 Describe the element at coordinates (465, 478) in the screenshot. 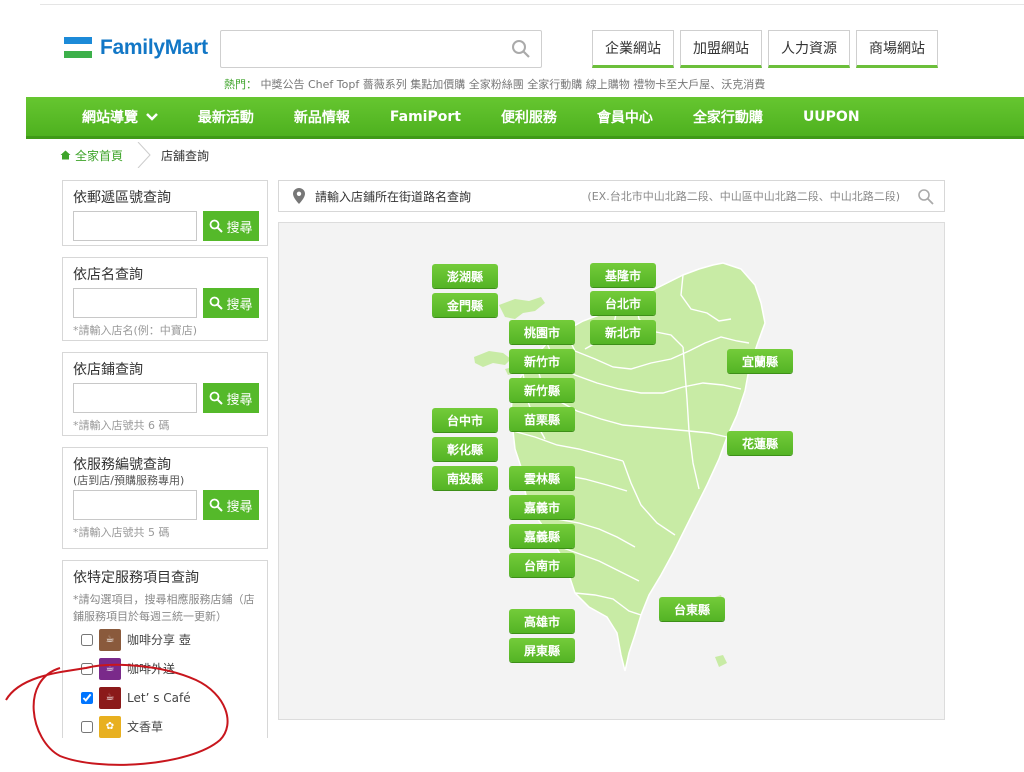

I see `city-nantou: 南投縣` at that location.